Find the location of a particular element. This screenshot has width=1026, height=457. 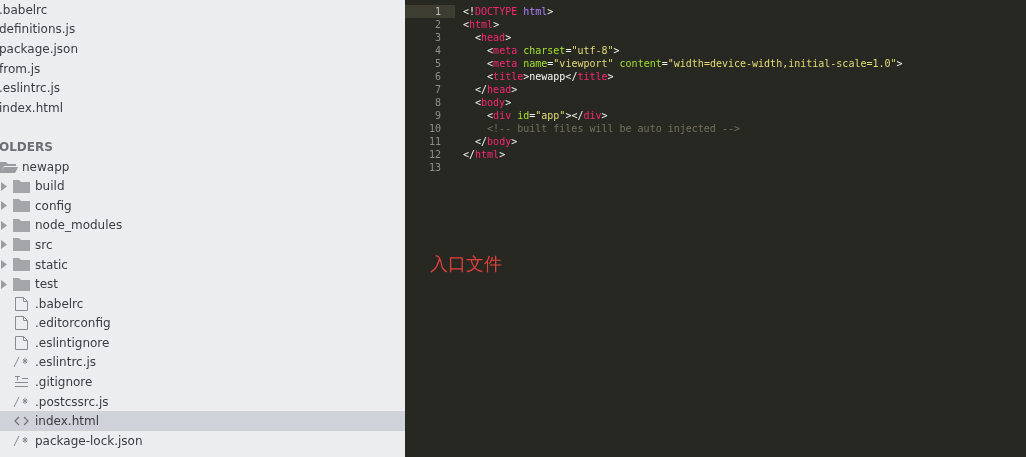

folders-header: OLDERS is located at coordinates (26, 146).